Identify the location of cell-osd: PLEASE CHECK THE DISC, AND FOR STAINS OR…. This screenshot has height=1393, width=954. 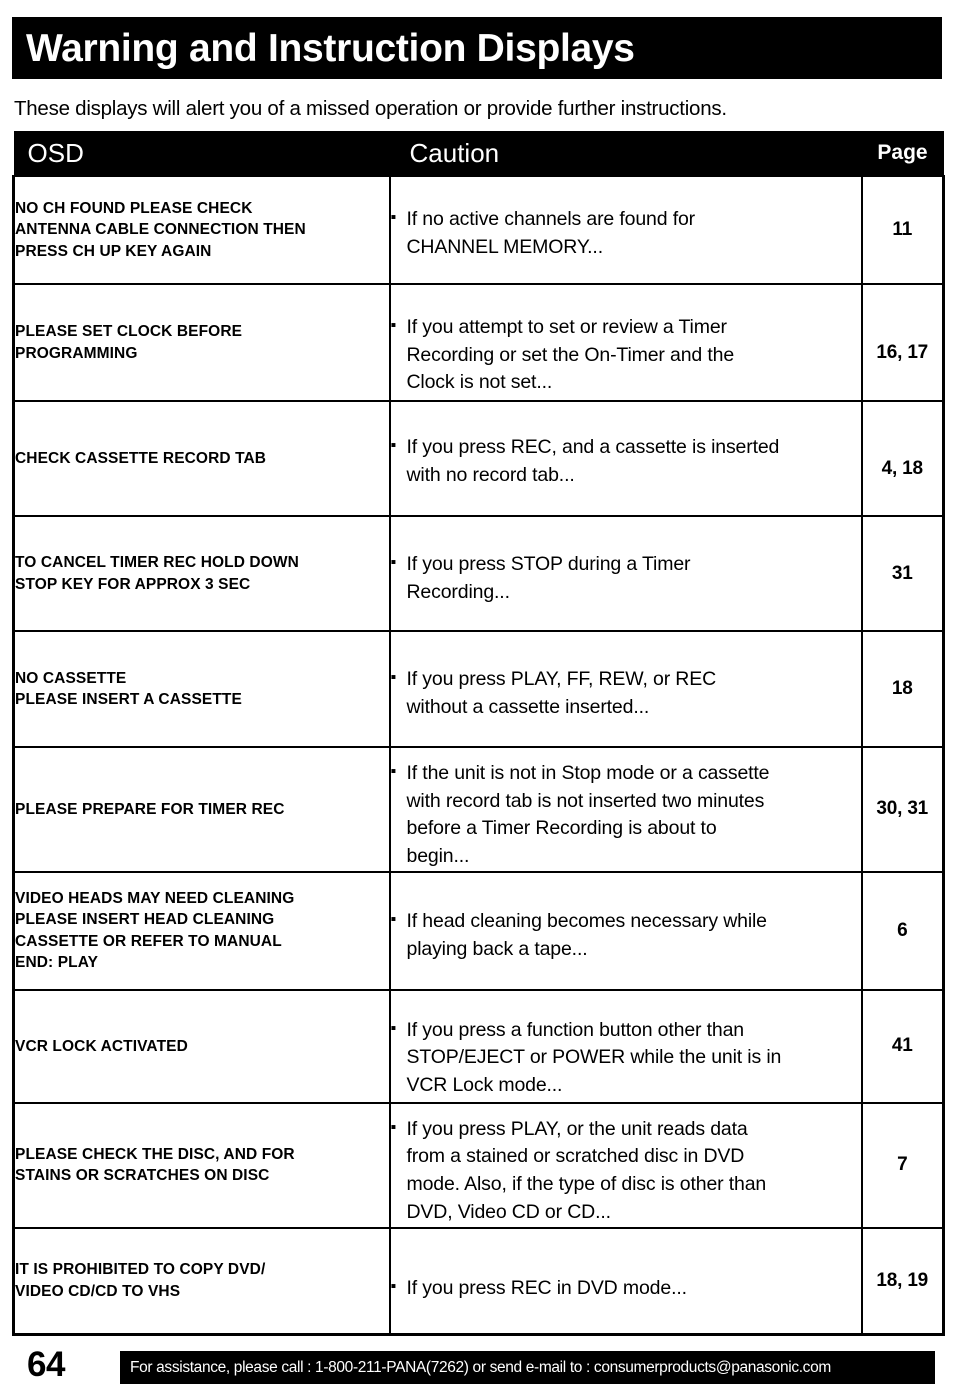
(201, 1165).